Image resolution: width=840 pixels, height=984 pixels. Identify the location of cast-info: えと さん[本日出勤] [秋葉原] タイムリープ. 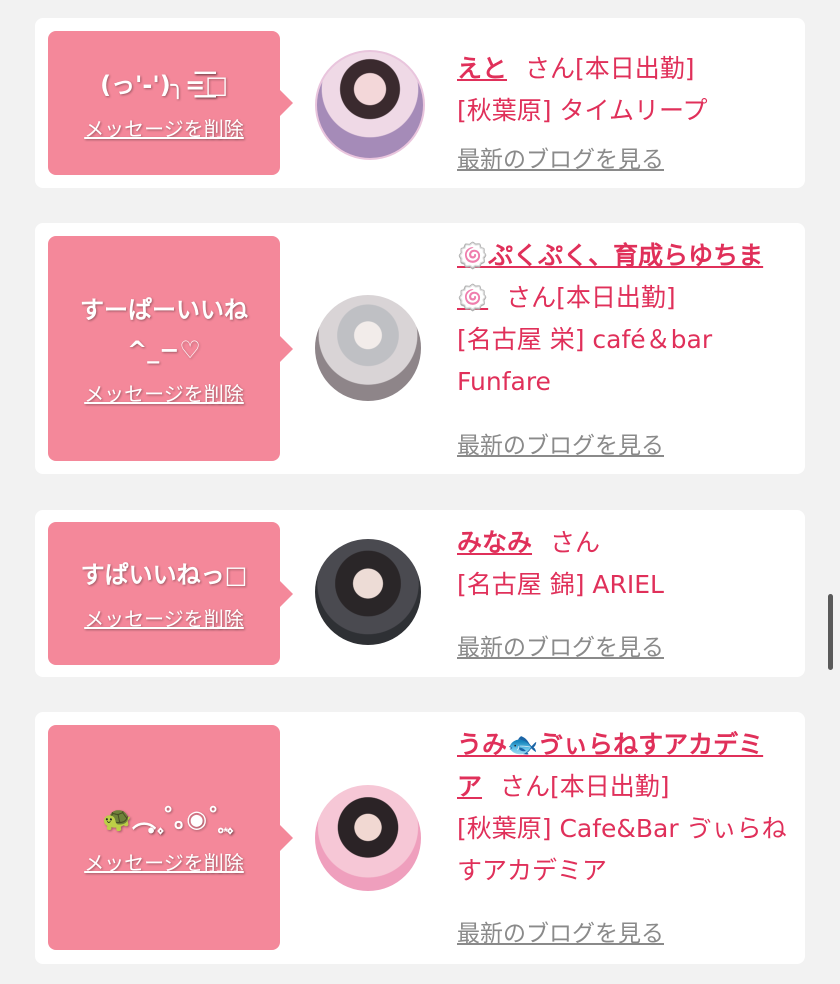
(622, 90).